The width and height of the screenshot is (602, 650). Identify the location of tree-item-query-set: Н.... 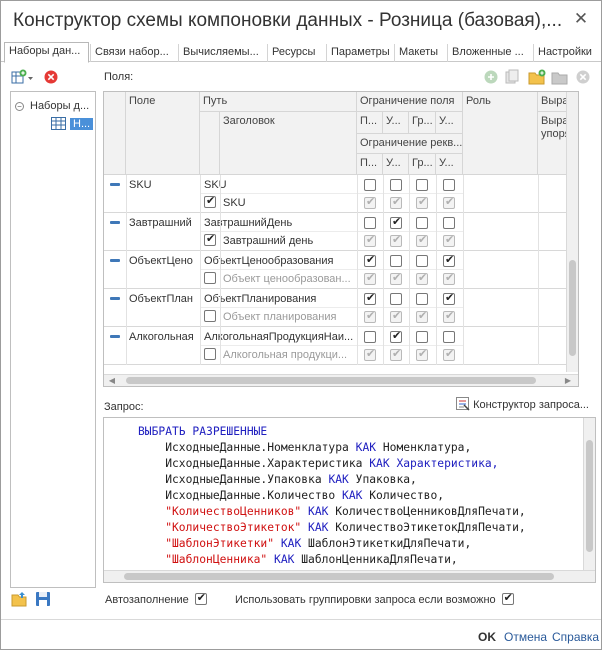
(72, 124).